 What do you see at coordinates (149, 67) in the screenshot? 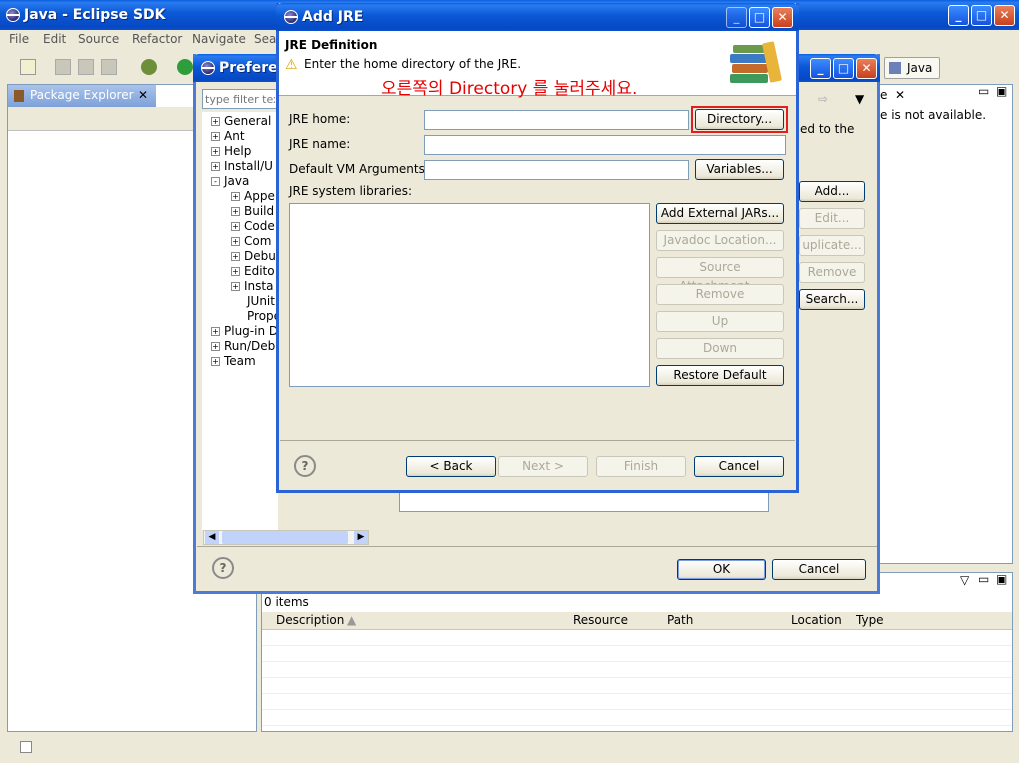
I see `debug-icon` at bounding box center [149, 67].